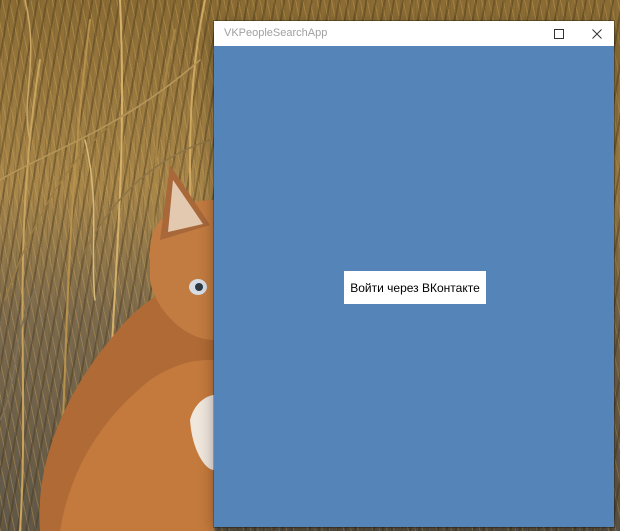 The height and width of the screenshot is (531, 620). I want to click on close-button, so click(597, 33).